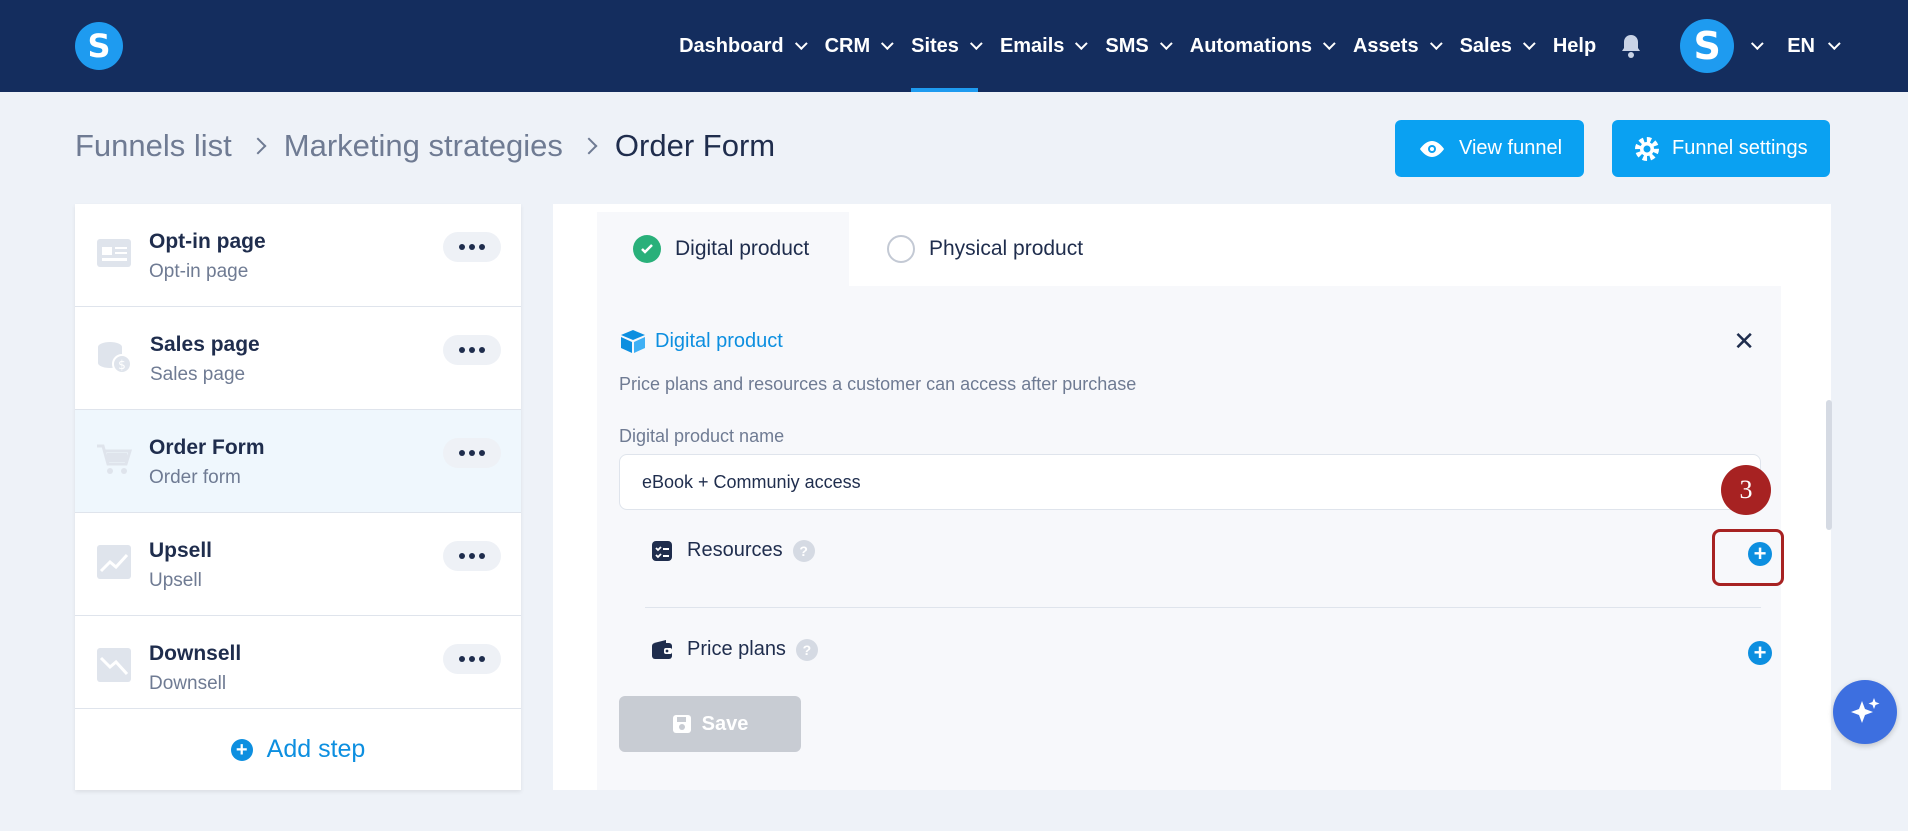  Describe the element at coordinates (298, 255) in the screenshot. I see `step-opt-in-page: Opt-in page Opt-in page` at that location.